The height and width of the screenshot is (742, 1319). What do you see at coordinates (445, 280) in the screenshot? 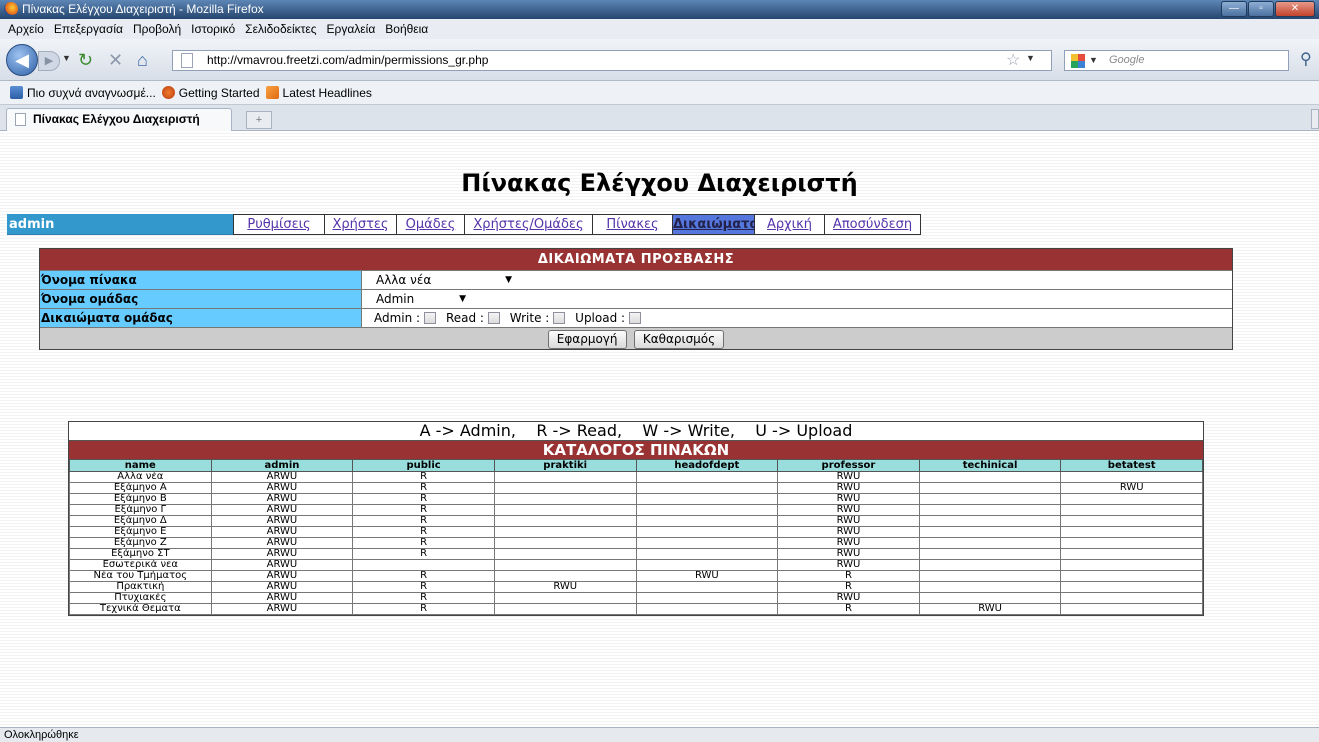
I see `table-select: Αλλα νέα ▼` at bounding box center [445, 280].